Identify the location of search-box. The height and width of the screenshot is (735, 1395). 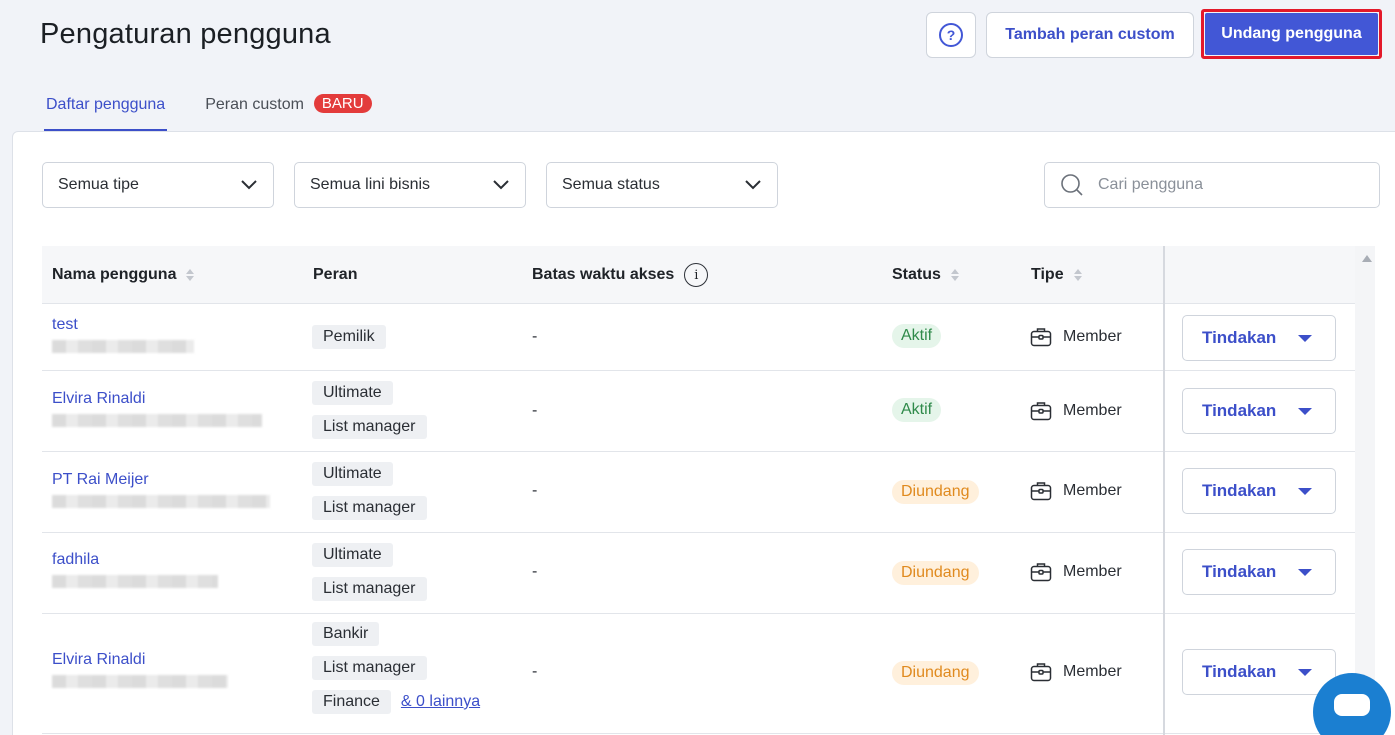
(1212, 185).